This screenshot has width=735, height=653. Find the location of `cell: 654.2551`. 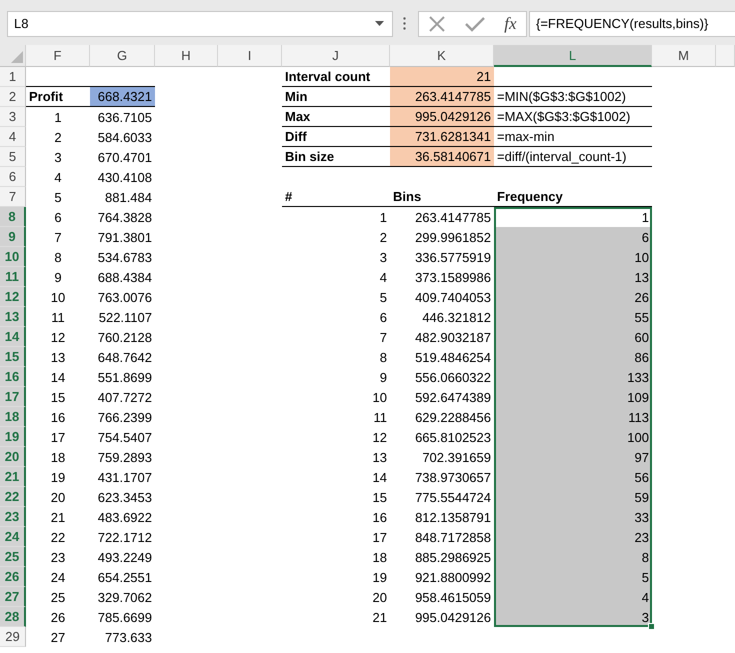

cell: 654.2551 is located at coordinates (122, 577).